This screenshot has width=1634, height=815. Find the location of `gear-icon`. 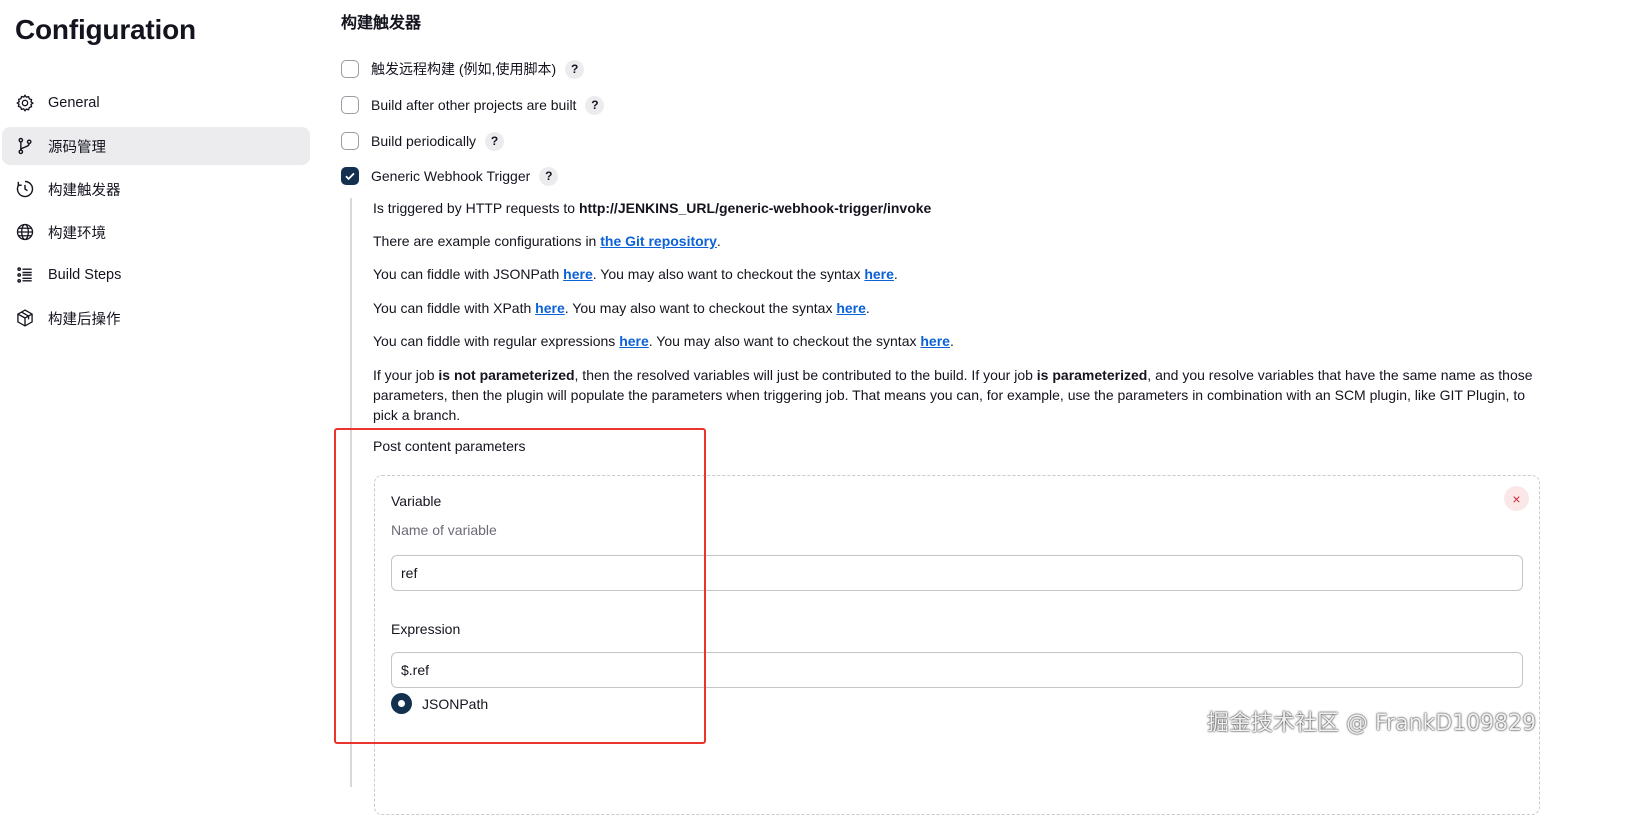

gear-icon is located at coordinates (25, 103).